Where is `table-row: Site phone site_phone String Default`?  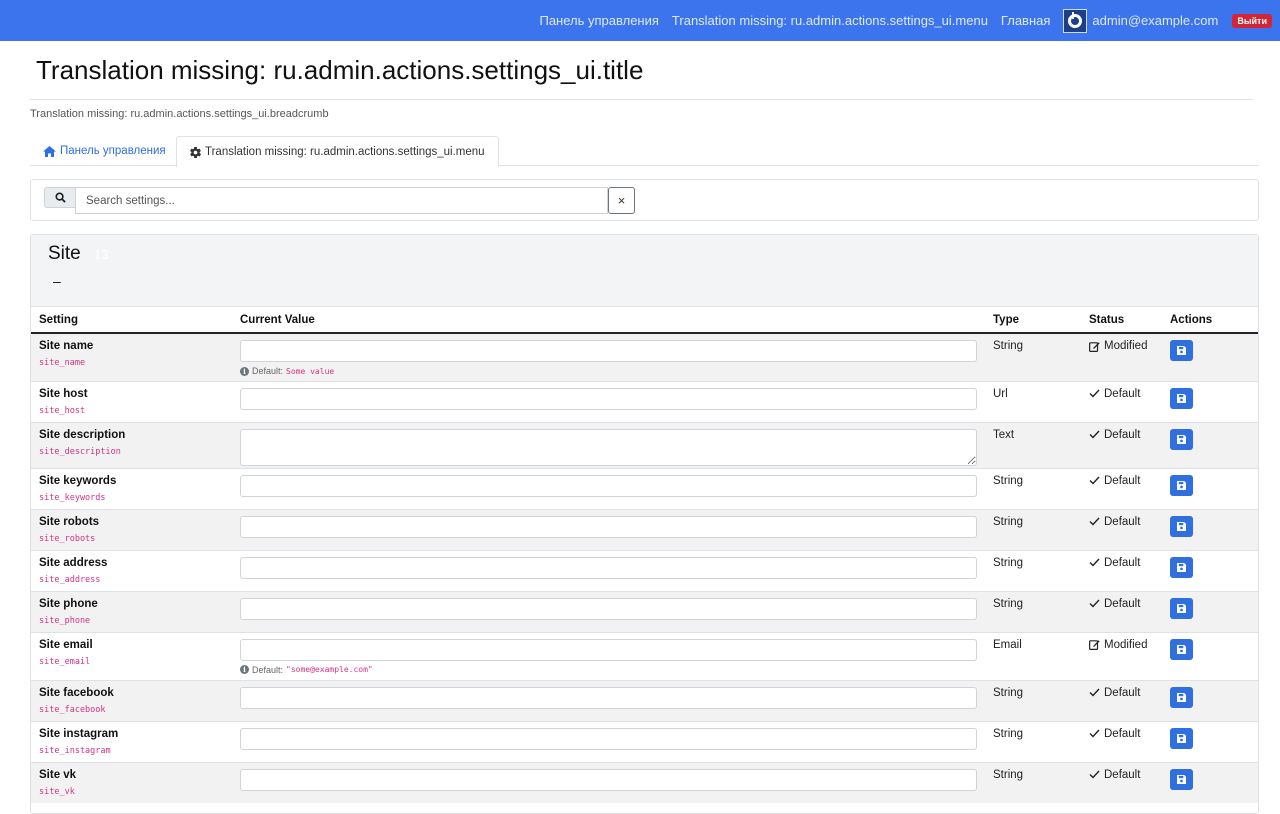 table-row: Site phone site_phone String Default is located at coordinates (644, 611).